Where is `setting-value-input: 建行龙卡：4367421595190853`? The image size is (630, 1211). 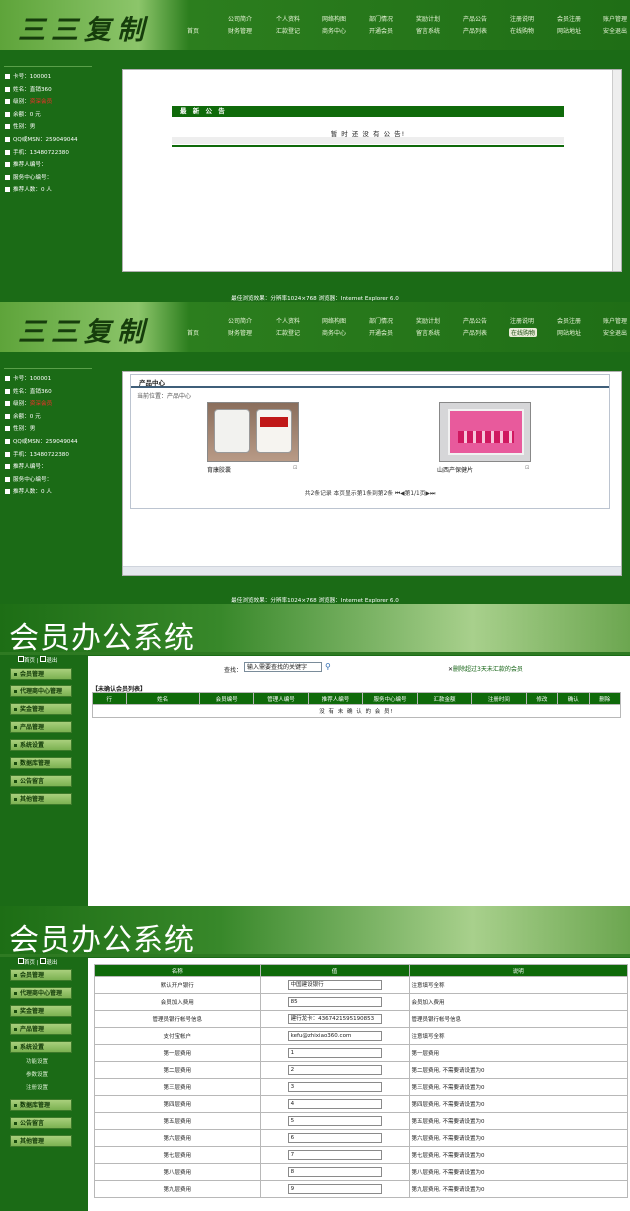
setting-value-input: 建行龙卡：4367421595190853 is located at coordinates (334, 1019).